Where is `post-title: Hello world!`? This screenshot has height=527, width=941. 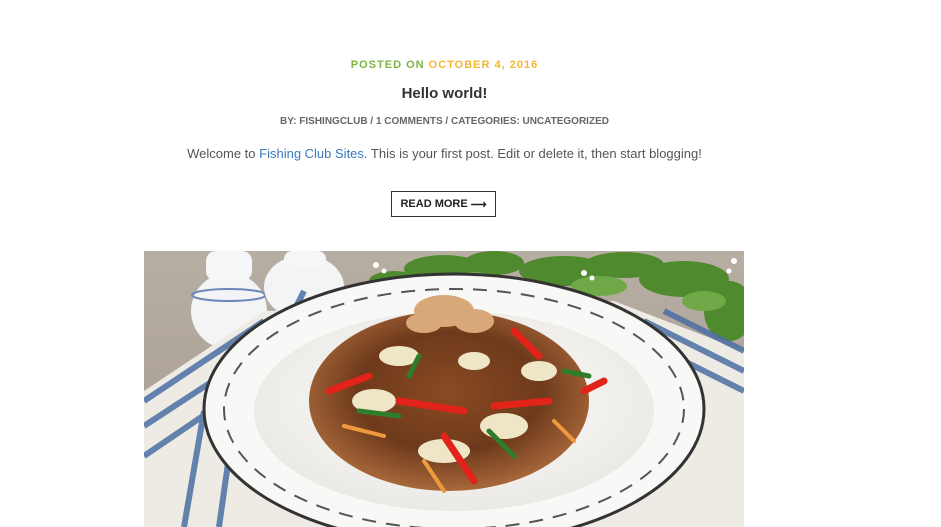
post-title: Hello world! is located at coordinates (444, 93).